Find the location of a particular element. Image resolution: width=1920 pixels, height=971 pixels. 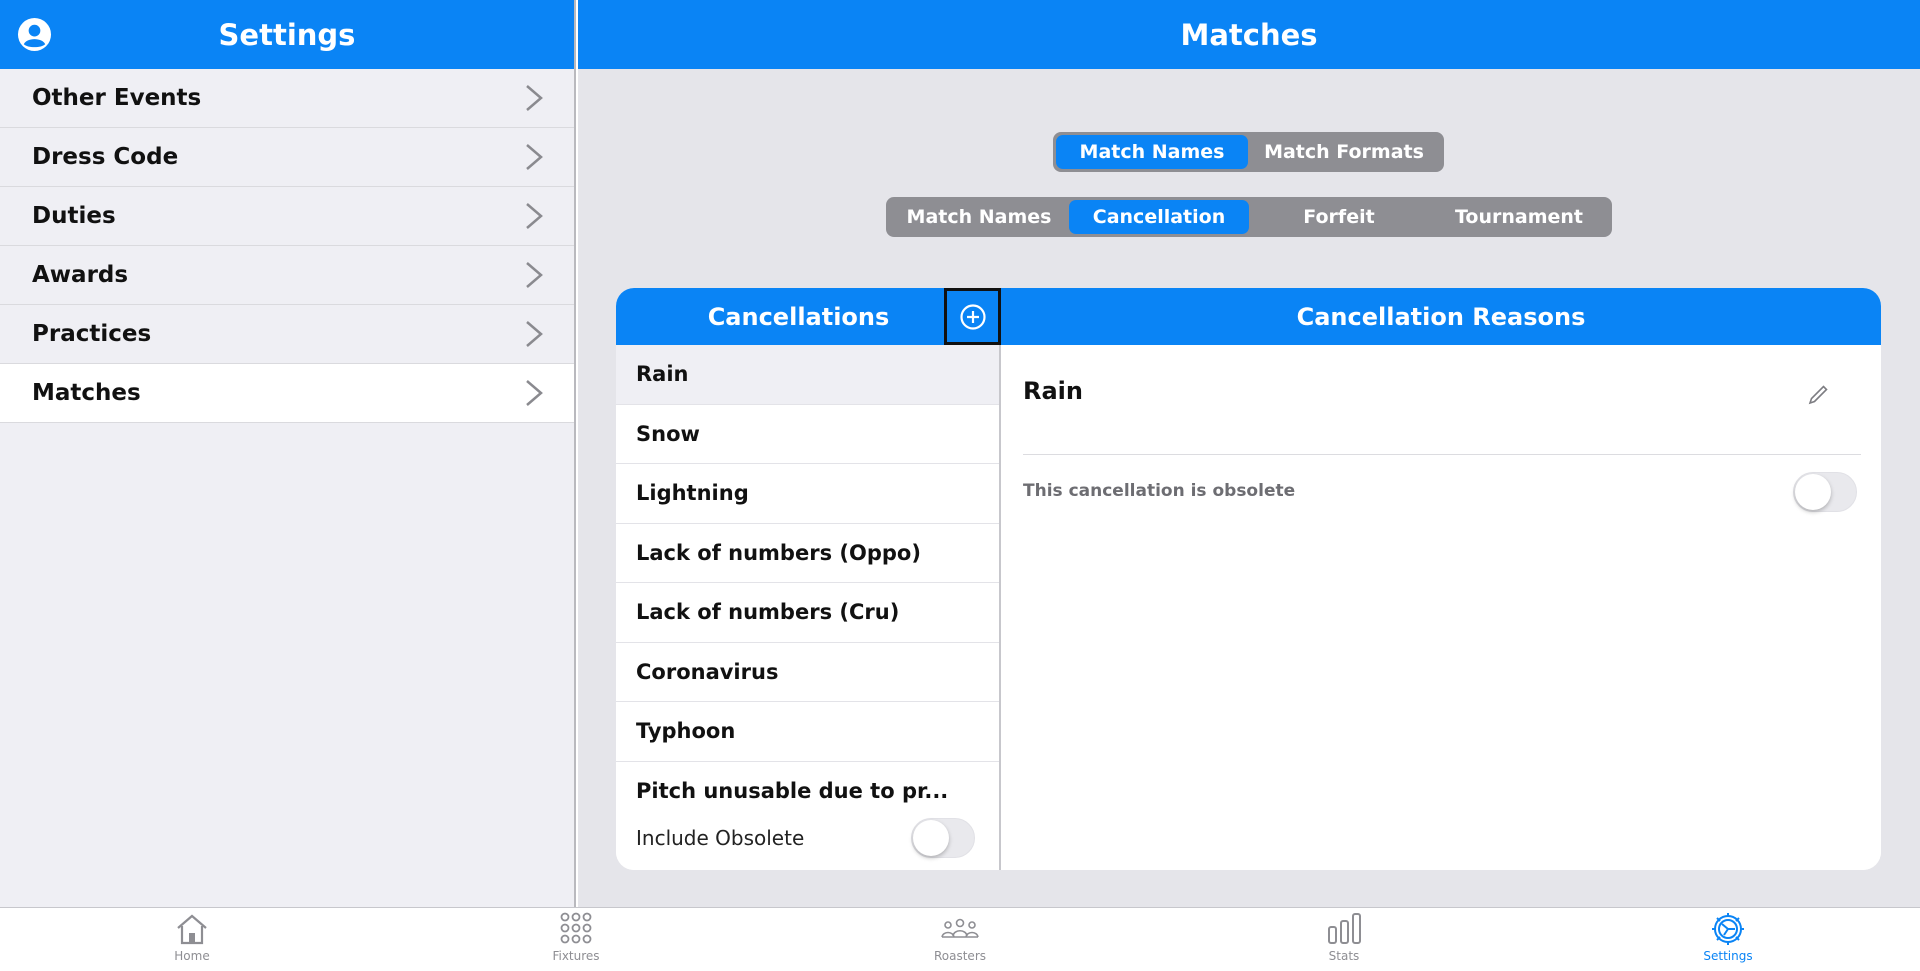

tab-label: Home is located at coordinates (192, 956).